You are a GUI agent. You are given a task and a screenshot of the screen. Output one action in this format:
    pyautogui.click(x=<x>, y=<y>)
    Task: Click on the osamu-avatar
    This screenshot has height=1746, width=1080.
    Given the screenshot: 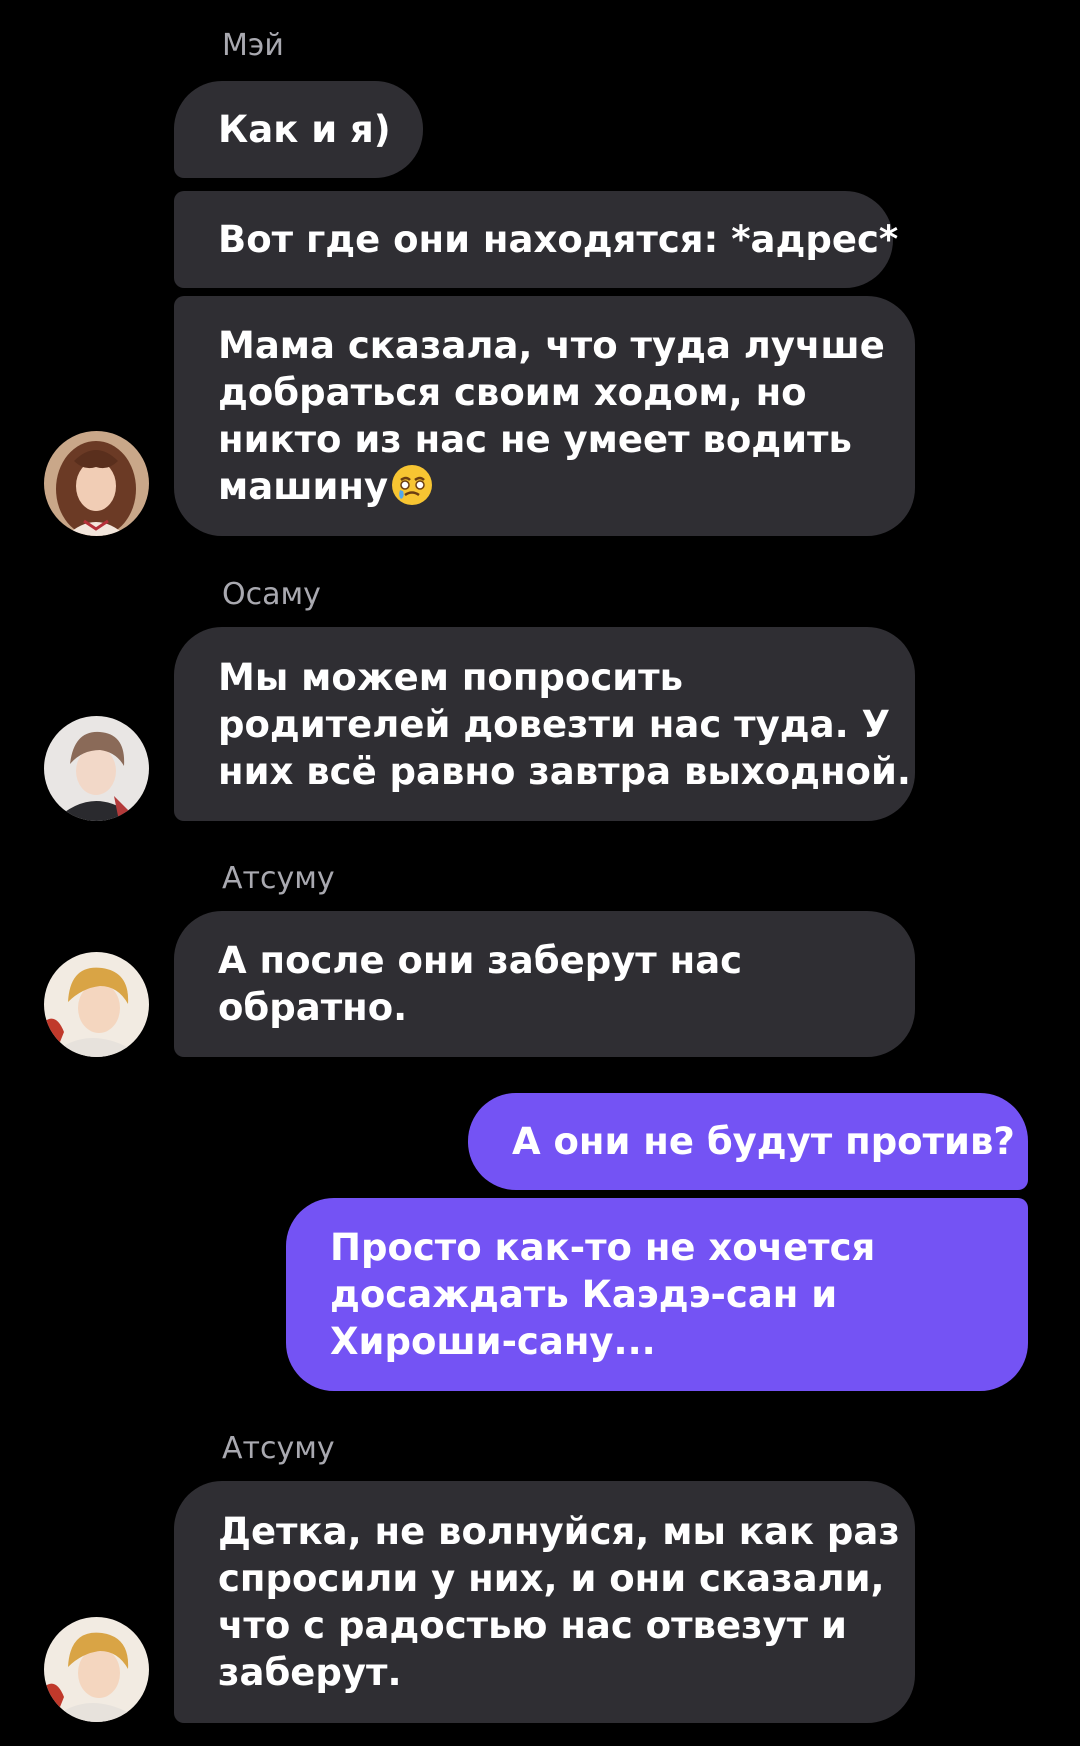 What is the action you would take?
    pyautogui.click(x=96, y=768)
    